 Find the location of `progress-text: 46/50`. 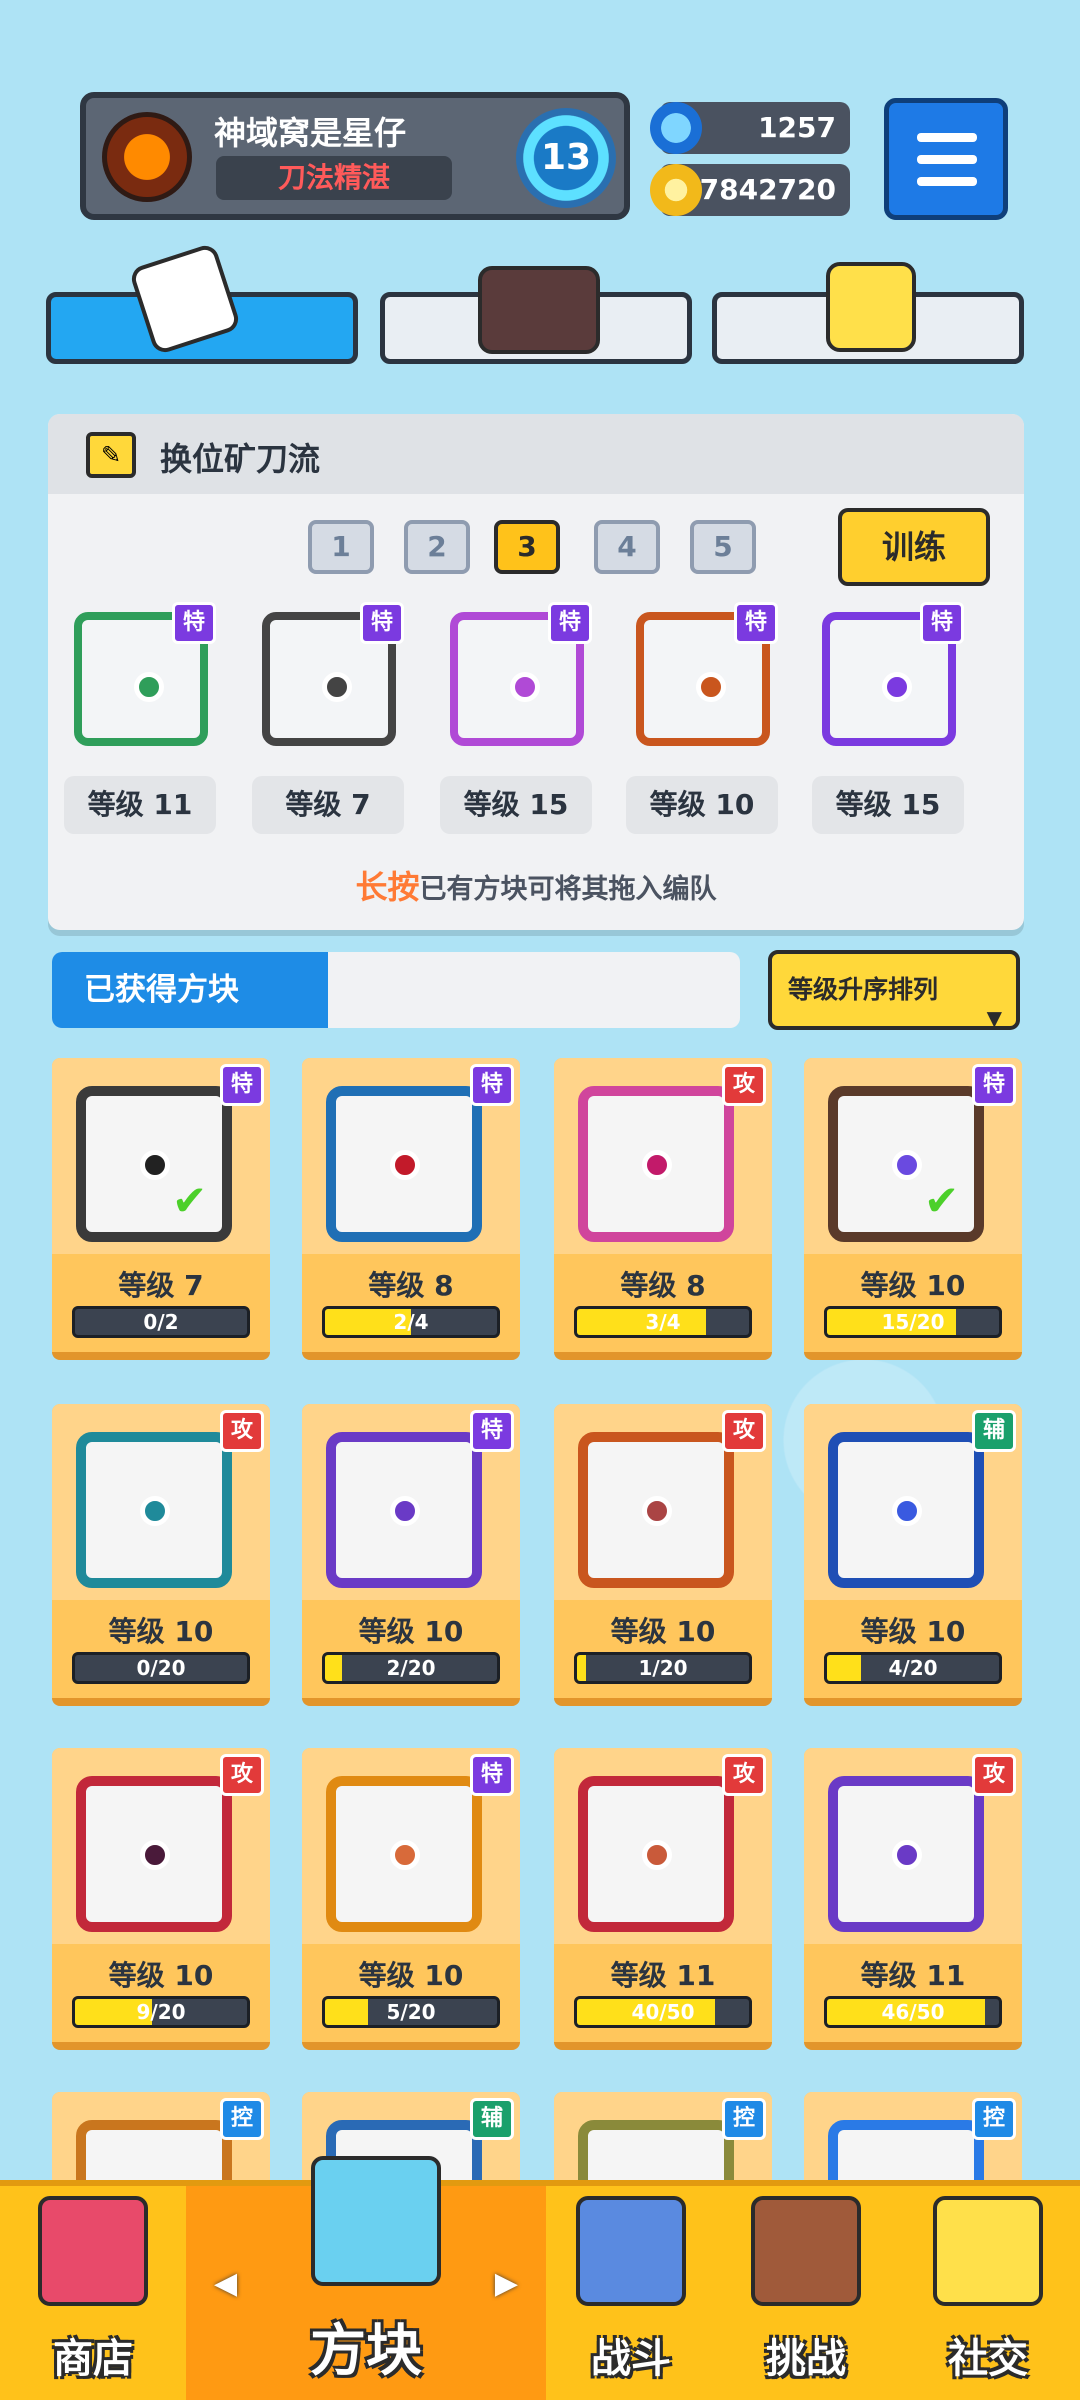

progress-text: 46/50 is located at coordinates (913, 2012).